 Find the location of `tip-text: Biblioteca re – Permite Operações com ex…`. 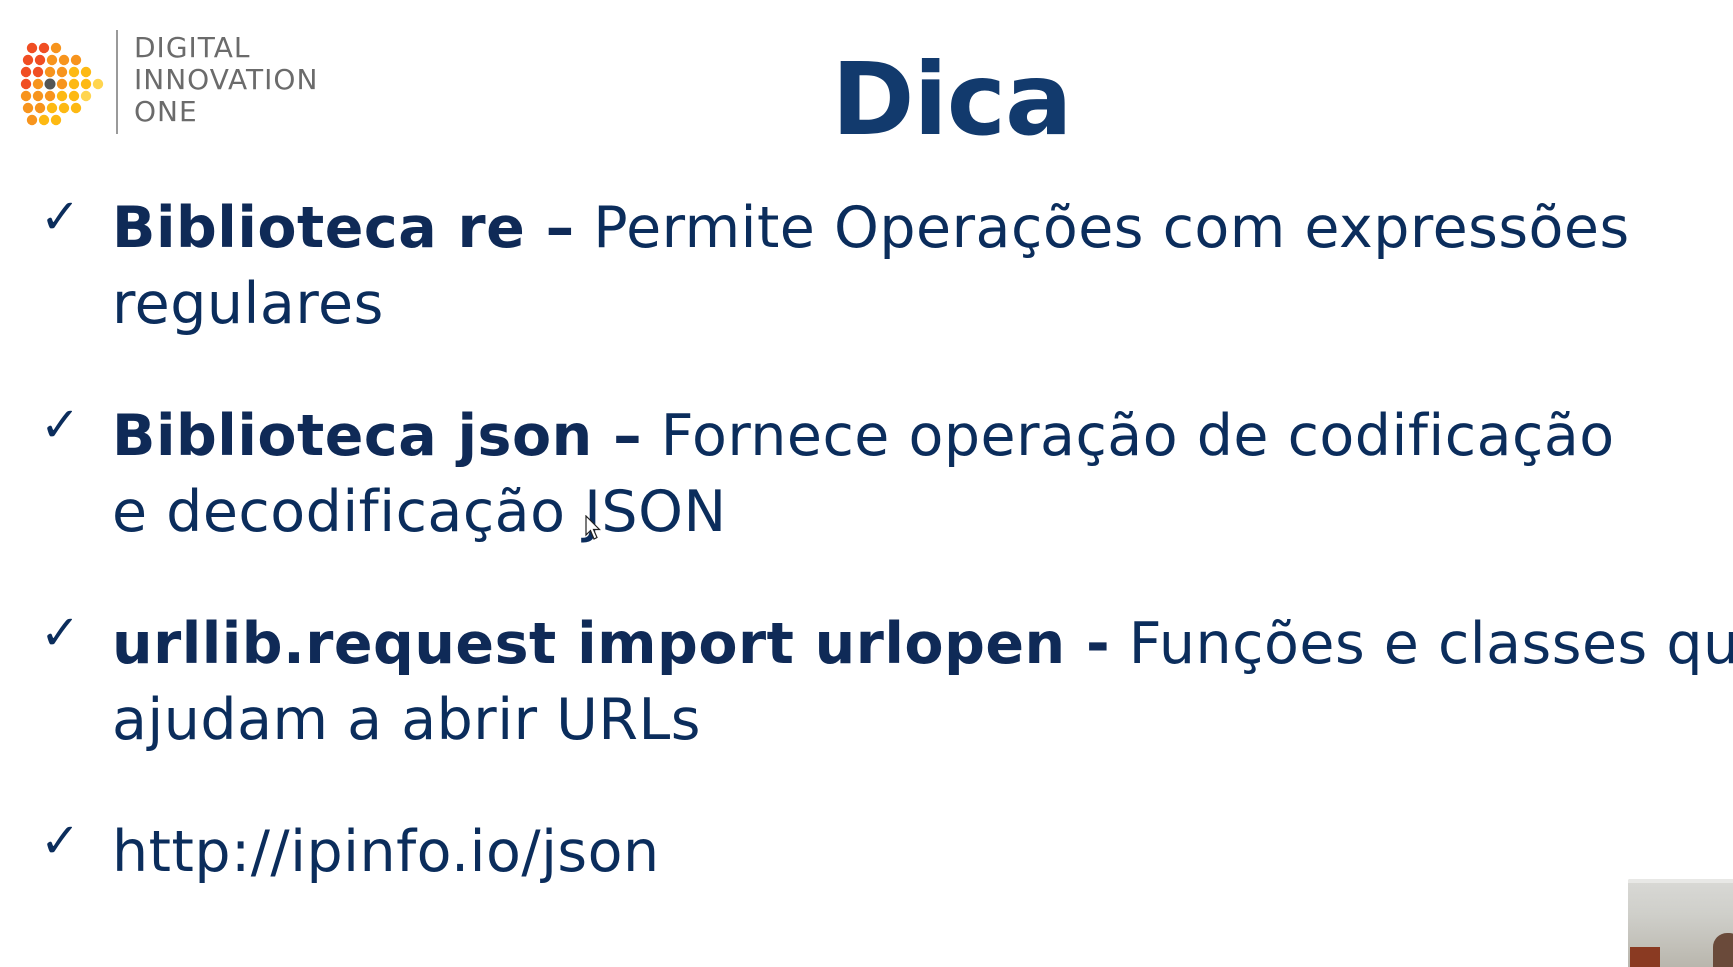

tip-text: Biblioteca re – Permite Operações com ex… is located at coordinates (922, 266).